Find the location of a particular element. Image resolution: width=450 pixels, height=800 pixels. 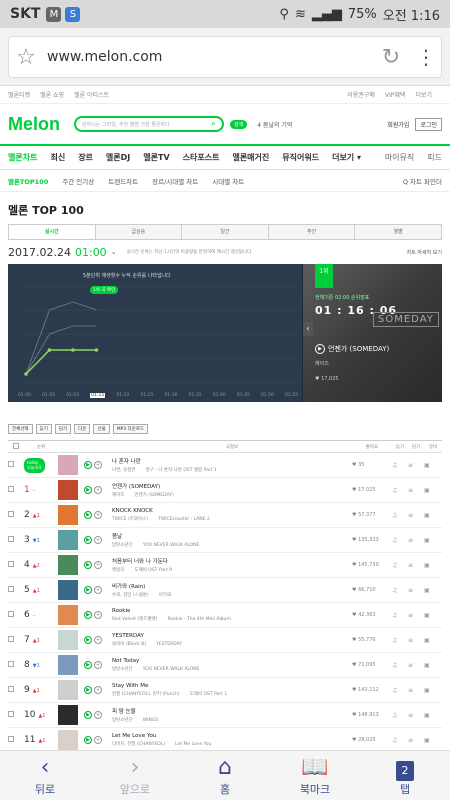

song-album: YESTERDAY is located at coordinates (169, 644).